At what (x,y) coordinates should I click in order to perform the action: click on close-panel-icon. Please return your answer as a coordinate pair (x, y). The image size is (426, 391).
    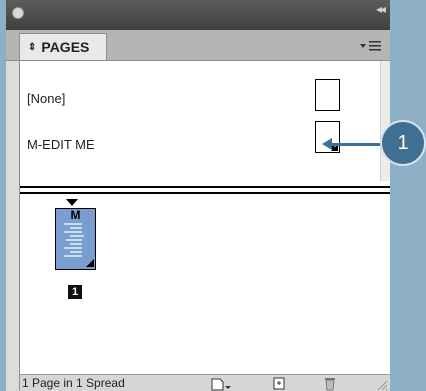
    Looking at the image, I should click on (18, 13).